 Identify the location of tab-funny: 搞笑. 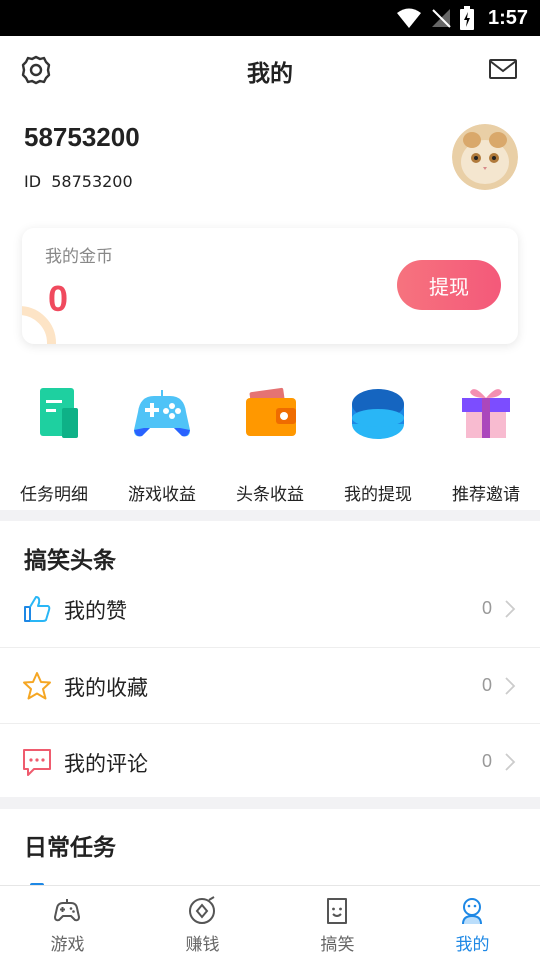
(337, 923).